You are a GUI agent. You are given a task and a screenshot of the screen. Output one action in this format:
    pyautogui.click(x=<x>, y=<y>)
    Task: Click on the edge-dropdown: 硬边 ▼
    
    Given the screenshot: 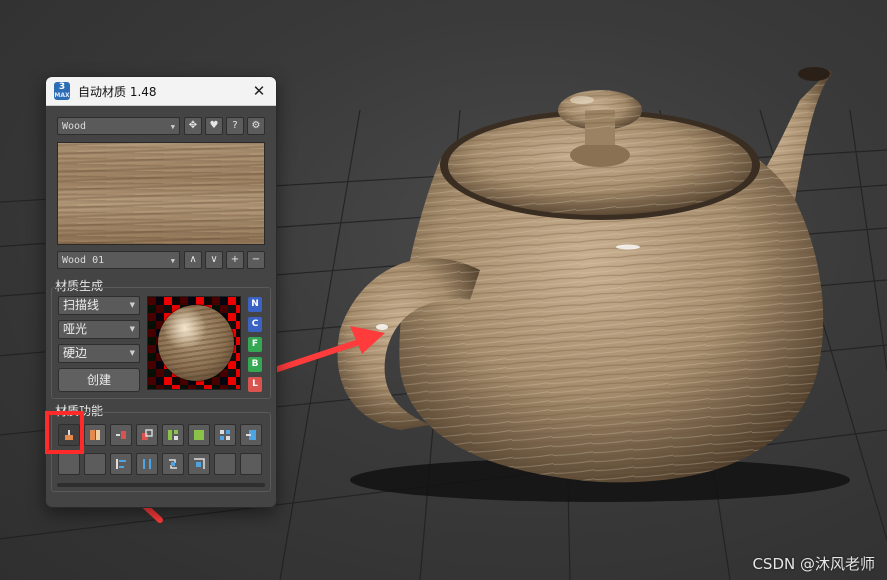 What is the action you would take?
    pyautogui.click(x=99, y=353)
    